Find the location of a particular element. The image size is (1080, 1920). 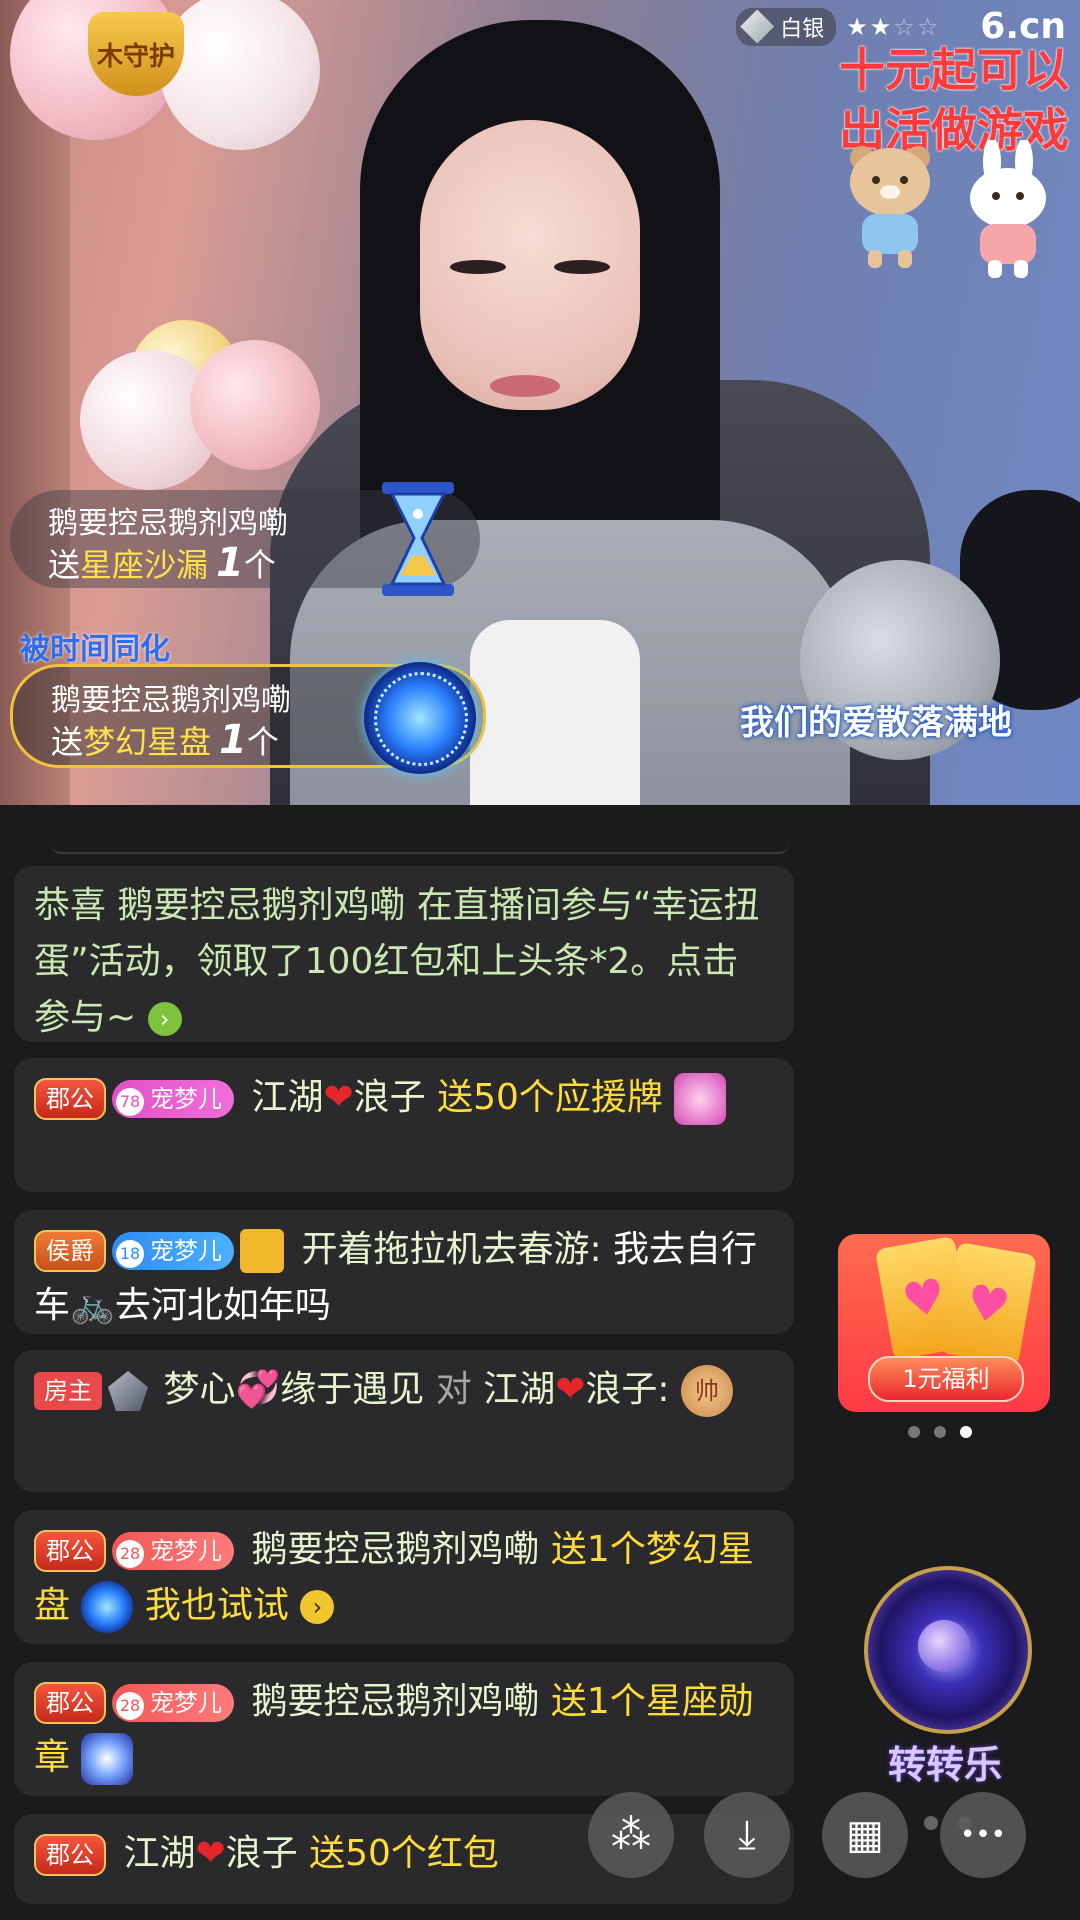

chat-message: 房主 梦心💞缘于遇见 对 江湖❤浪子: 帅 is located at coordinates (404, 1421).